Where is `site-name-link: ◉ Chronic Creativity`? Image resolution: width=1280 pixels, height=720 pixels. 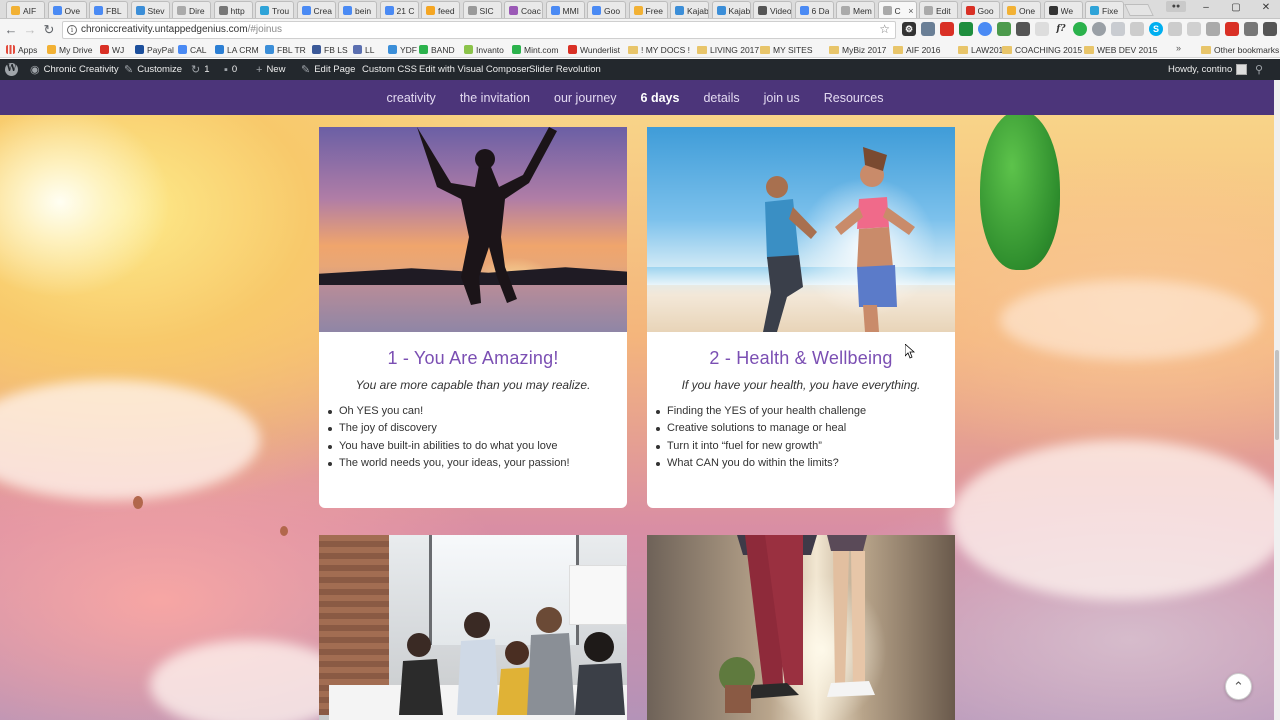 site-name-link: ◉ Chronic Creativity is located at coordinates (74, 69).